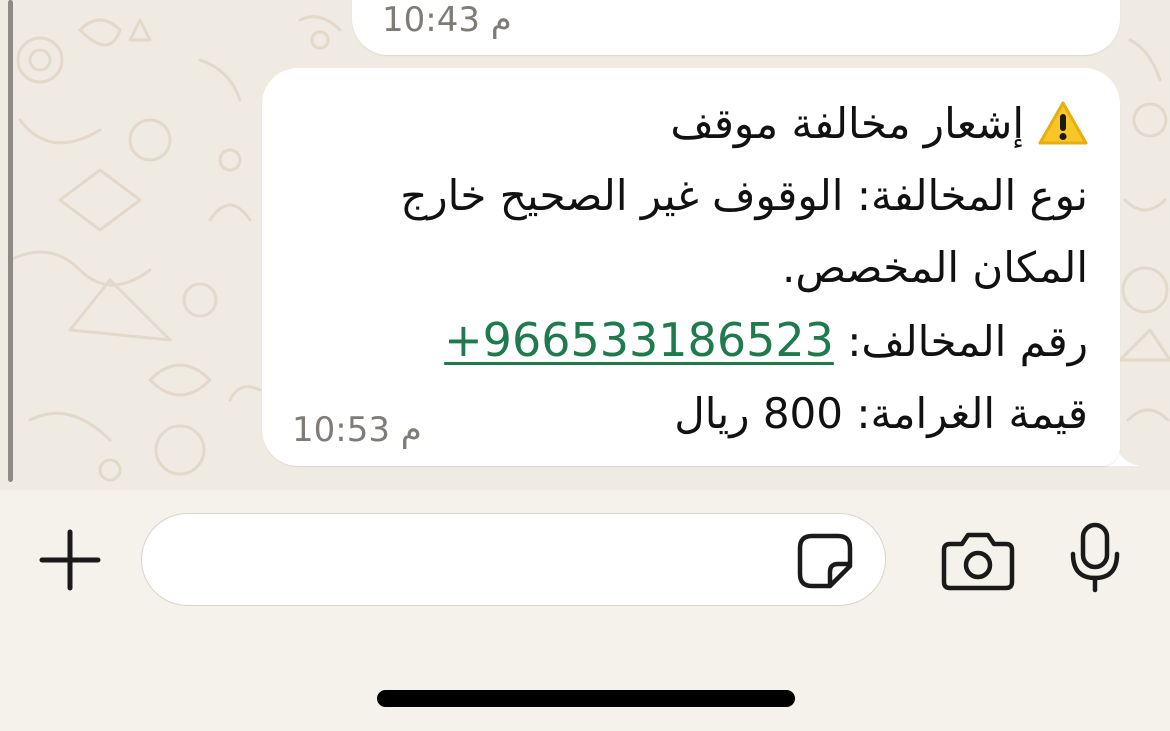 Image resolution: width=1170 pixels, height=731 pixels. I want to click on violation-type-line-2: المكان المخصص., so click(934, 267).